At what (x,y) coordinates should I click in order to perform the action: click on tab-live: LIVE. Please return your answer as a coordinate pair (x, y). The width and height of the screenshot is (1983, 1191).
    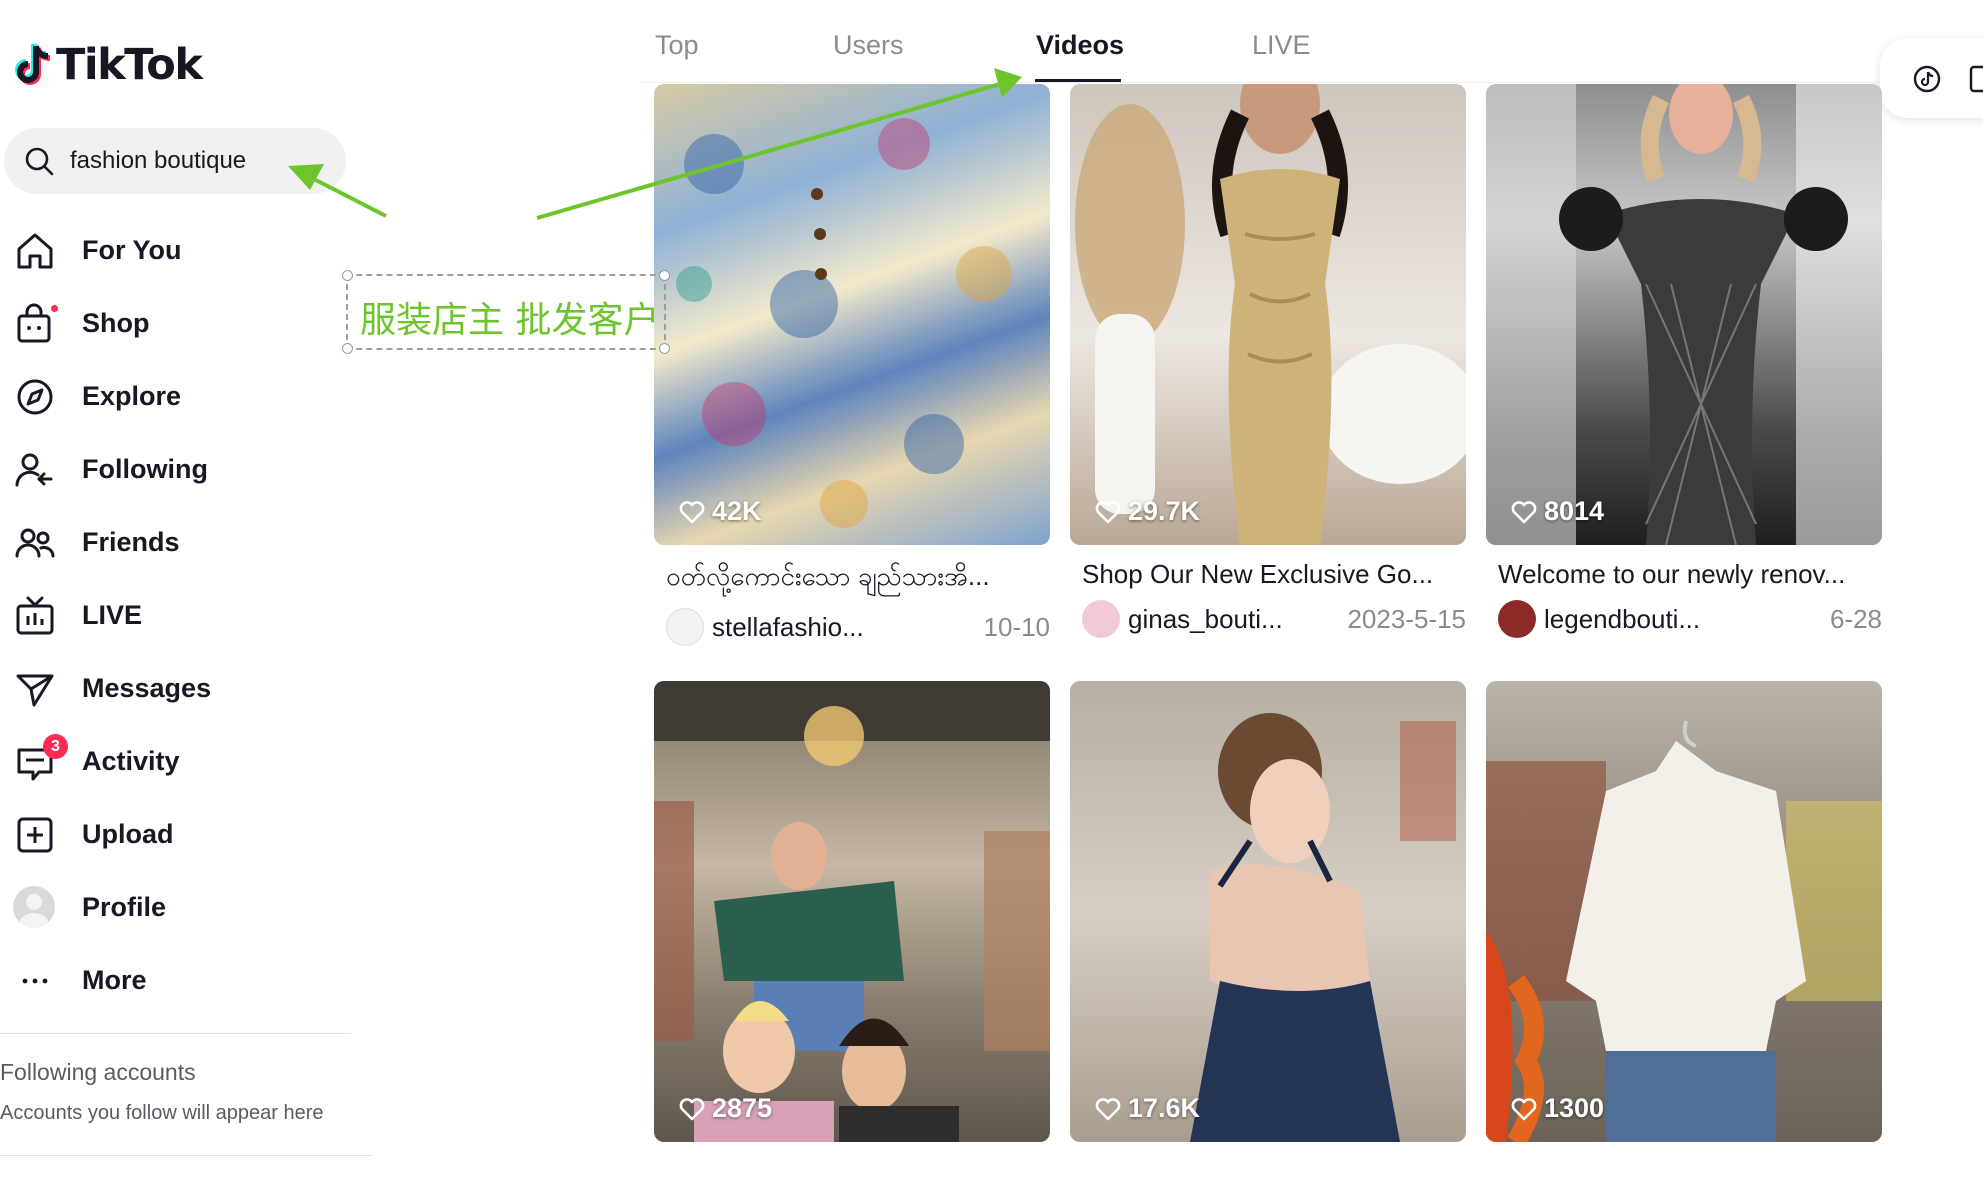
    Looking at the image, I should click on (1281, 45).